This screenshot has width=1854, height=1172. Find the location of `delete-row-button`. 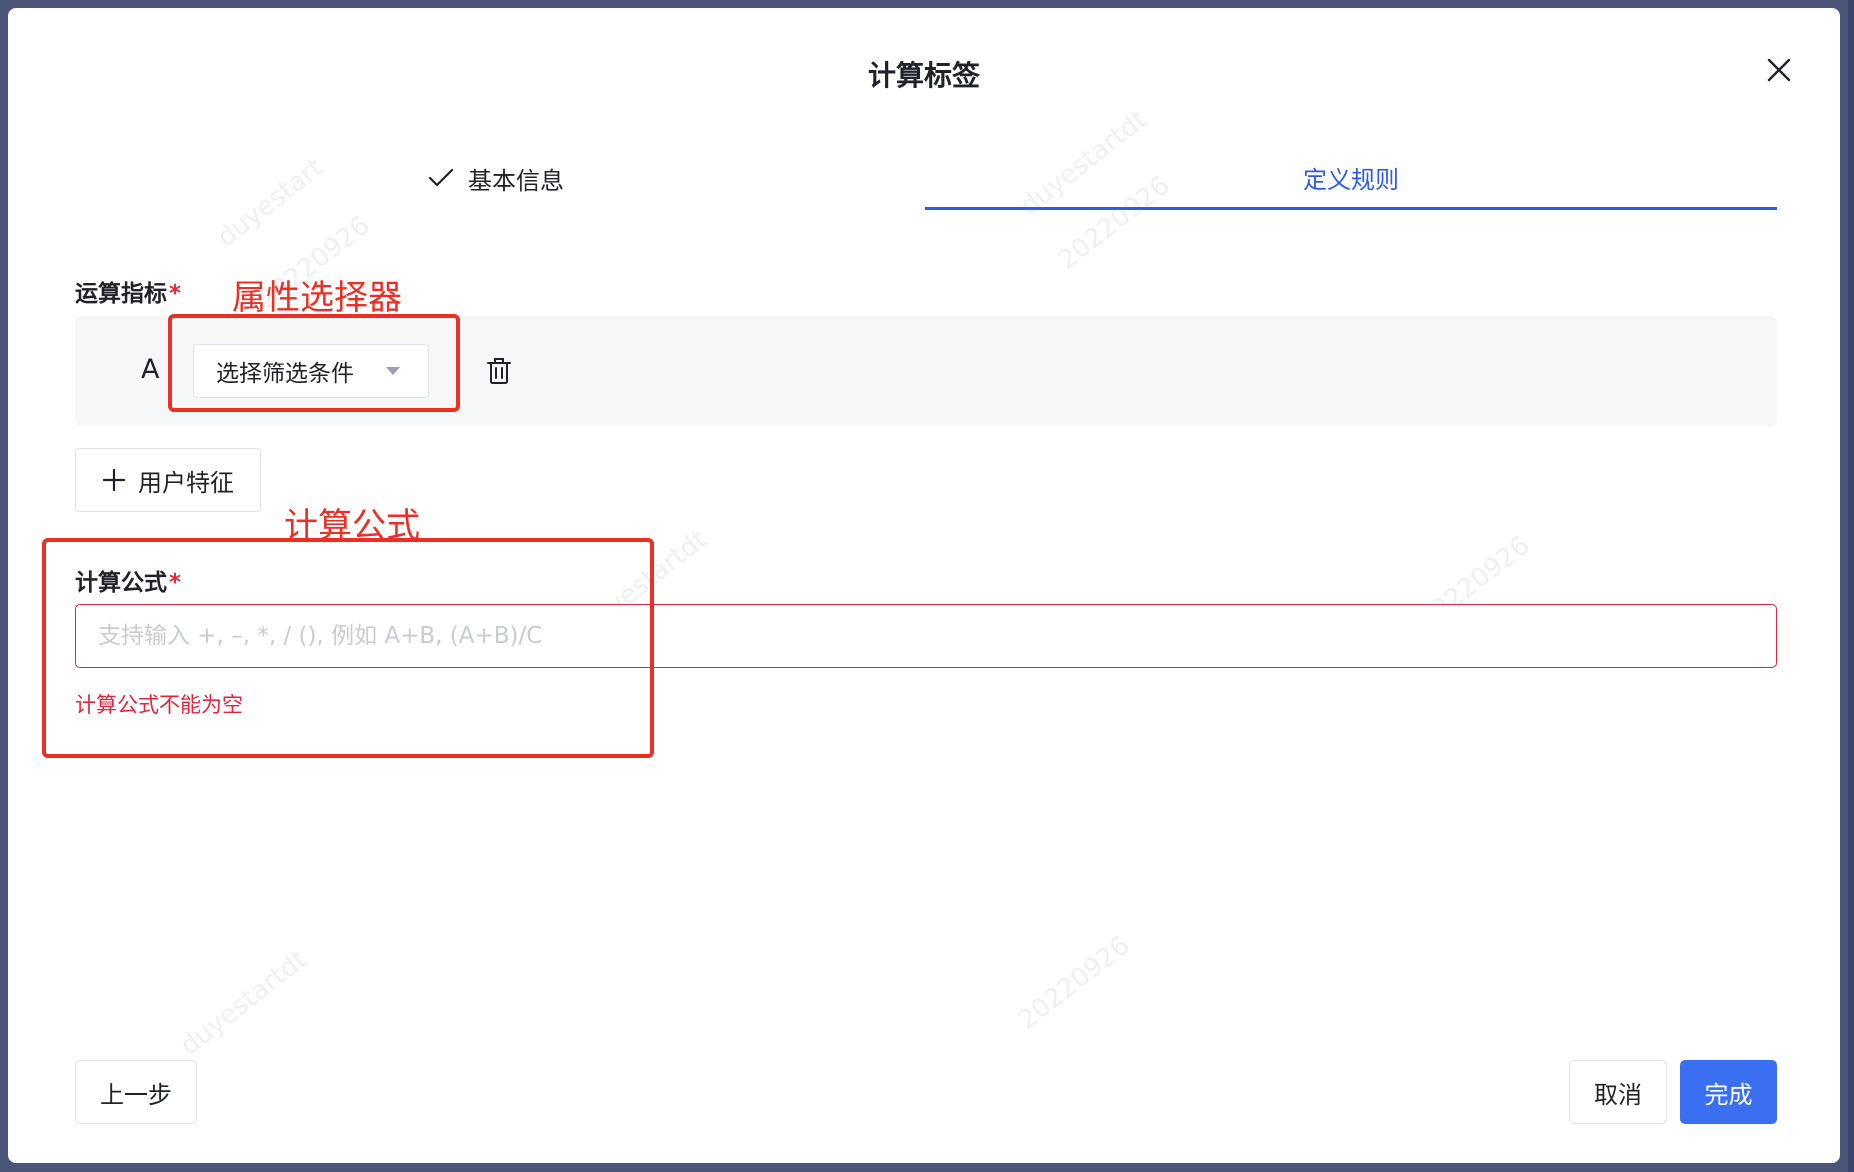

delete-row-button is located at coordinates (499, 371).